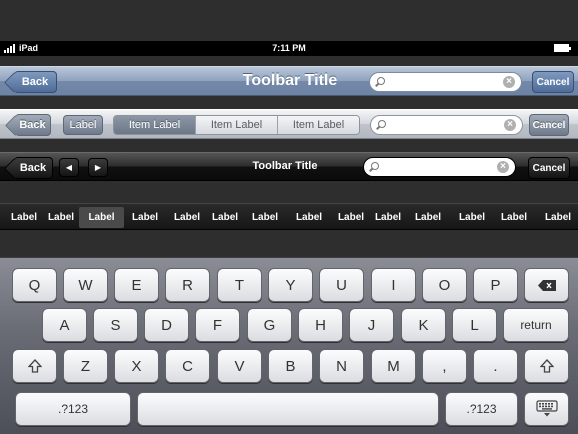  What do you see at coordinates (393, 285) in the screenshot?
I see `key-i: I` at bounding box center [393, 285].